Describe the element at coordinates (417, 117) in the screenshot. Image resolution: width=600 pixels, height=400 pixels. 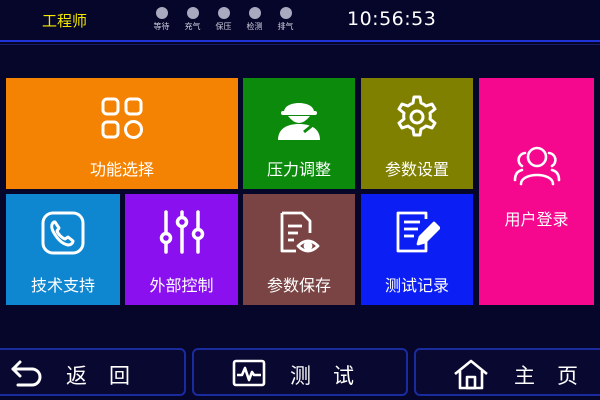
I see `gear-icon` at that location.